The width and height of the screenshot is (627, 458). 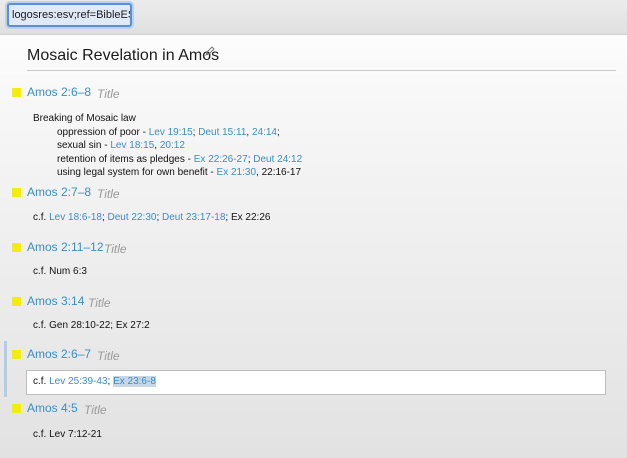 I want to click on active-note-indicator, so click(x=5, y=369).